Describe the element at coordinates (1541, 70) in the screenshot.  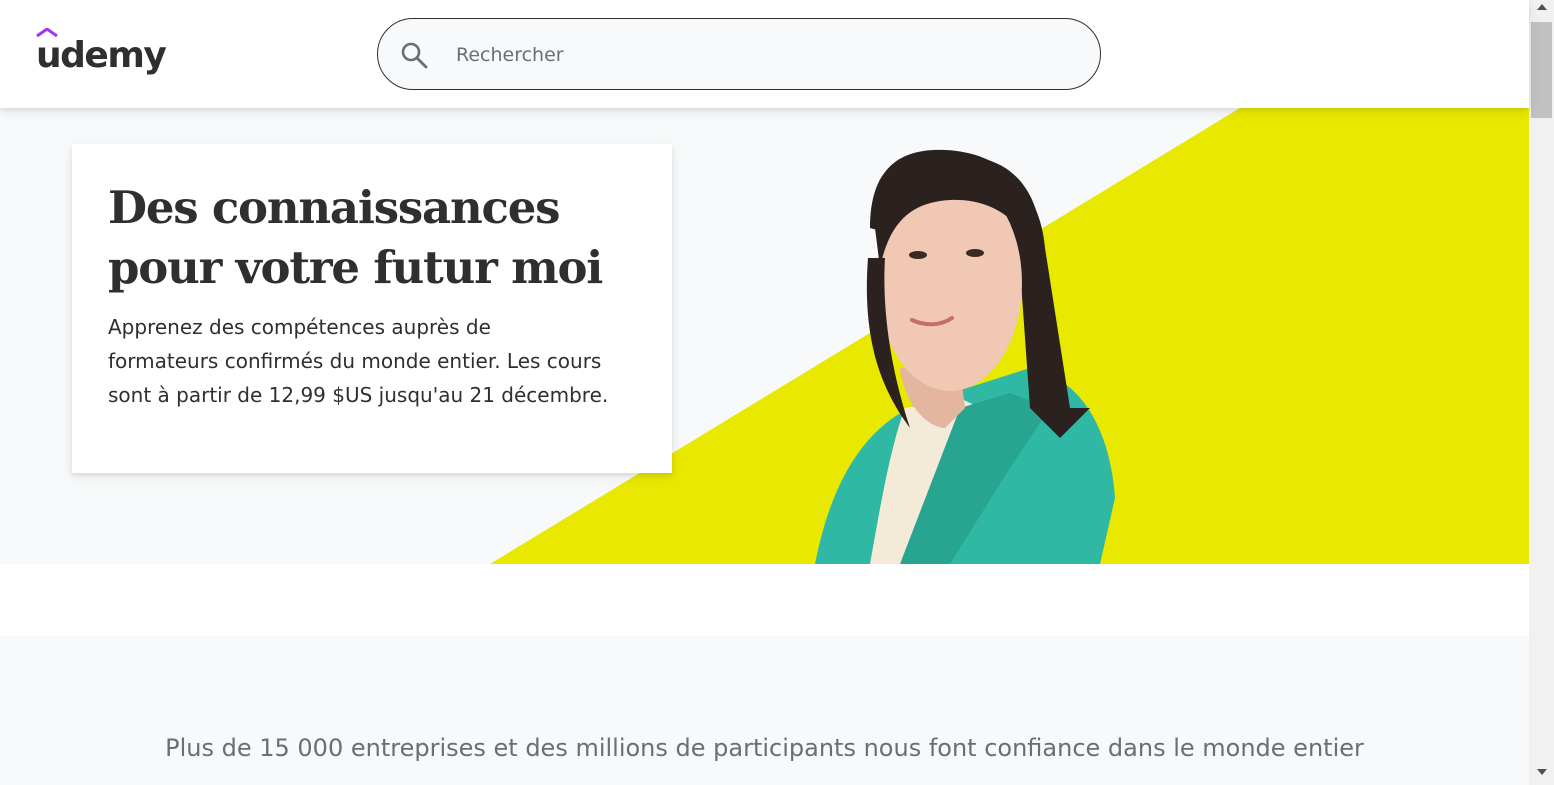
I see `scrollbar-thumb` at that location.